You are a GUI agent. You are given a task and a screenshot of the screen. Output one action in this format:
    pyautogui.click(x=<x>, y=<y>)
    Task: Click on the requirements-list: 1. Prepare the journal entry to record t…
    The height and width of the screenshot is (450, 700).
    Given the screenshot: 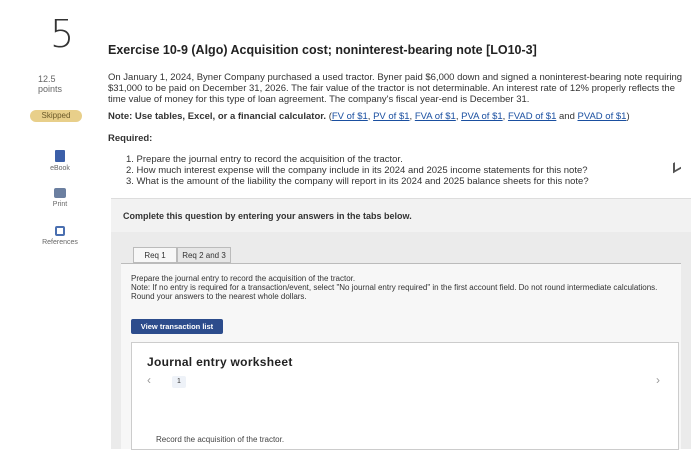 What is the action you would take?
    pyautogui.click(x=406, y=170)
    